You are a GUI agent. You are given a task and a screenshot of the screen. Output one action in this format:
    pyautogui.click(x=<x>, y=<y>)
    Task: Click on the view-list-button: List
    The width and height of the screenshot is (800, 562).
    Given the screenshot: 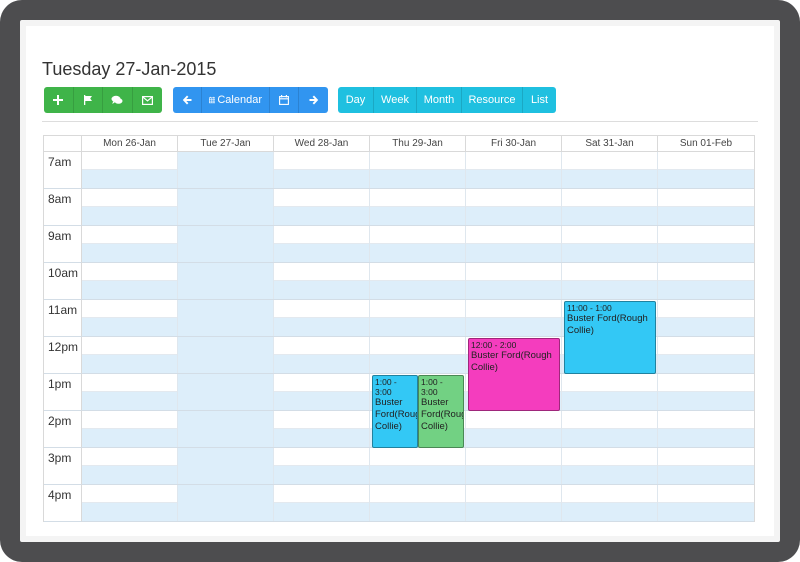 What is the action you would take?
    pyautogui.click(x=539, y=100)
    